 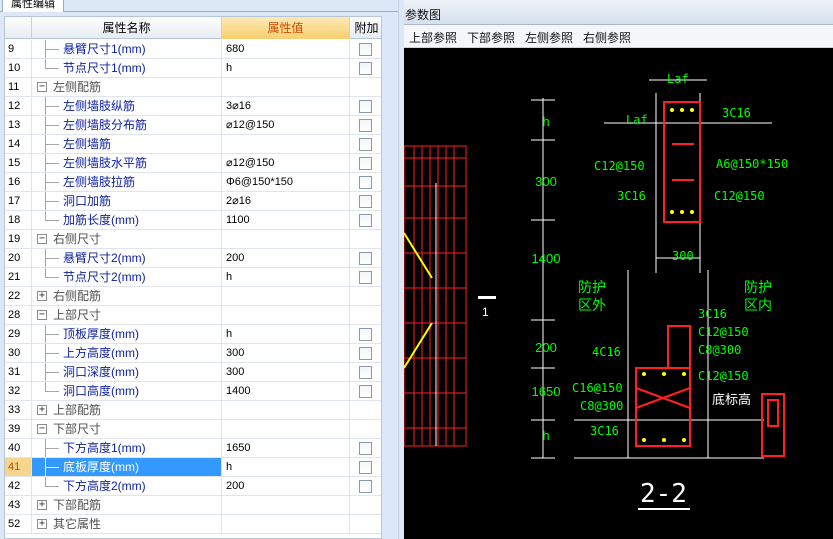 What do you see at coordinates (286, 201) in the screenshot?
I see `property-value-cell: 2⌀16` at bounding box center [286, 201].